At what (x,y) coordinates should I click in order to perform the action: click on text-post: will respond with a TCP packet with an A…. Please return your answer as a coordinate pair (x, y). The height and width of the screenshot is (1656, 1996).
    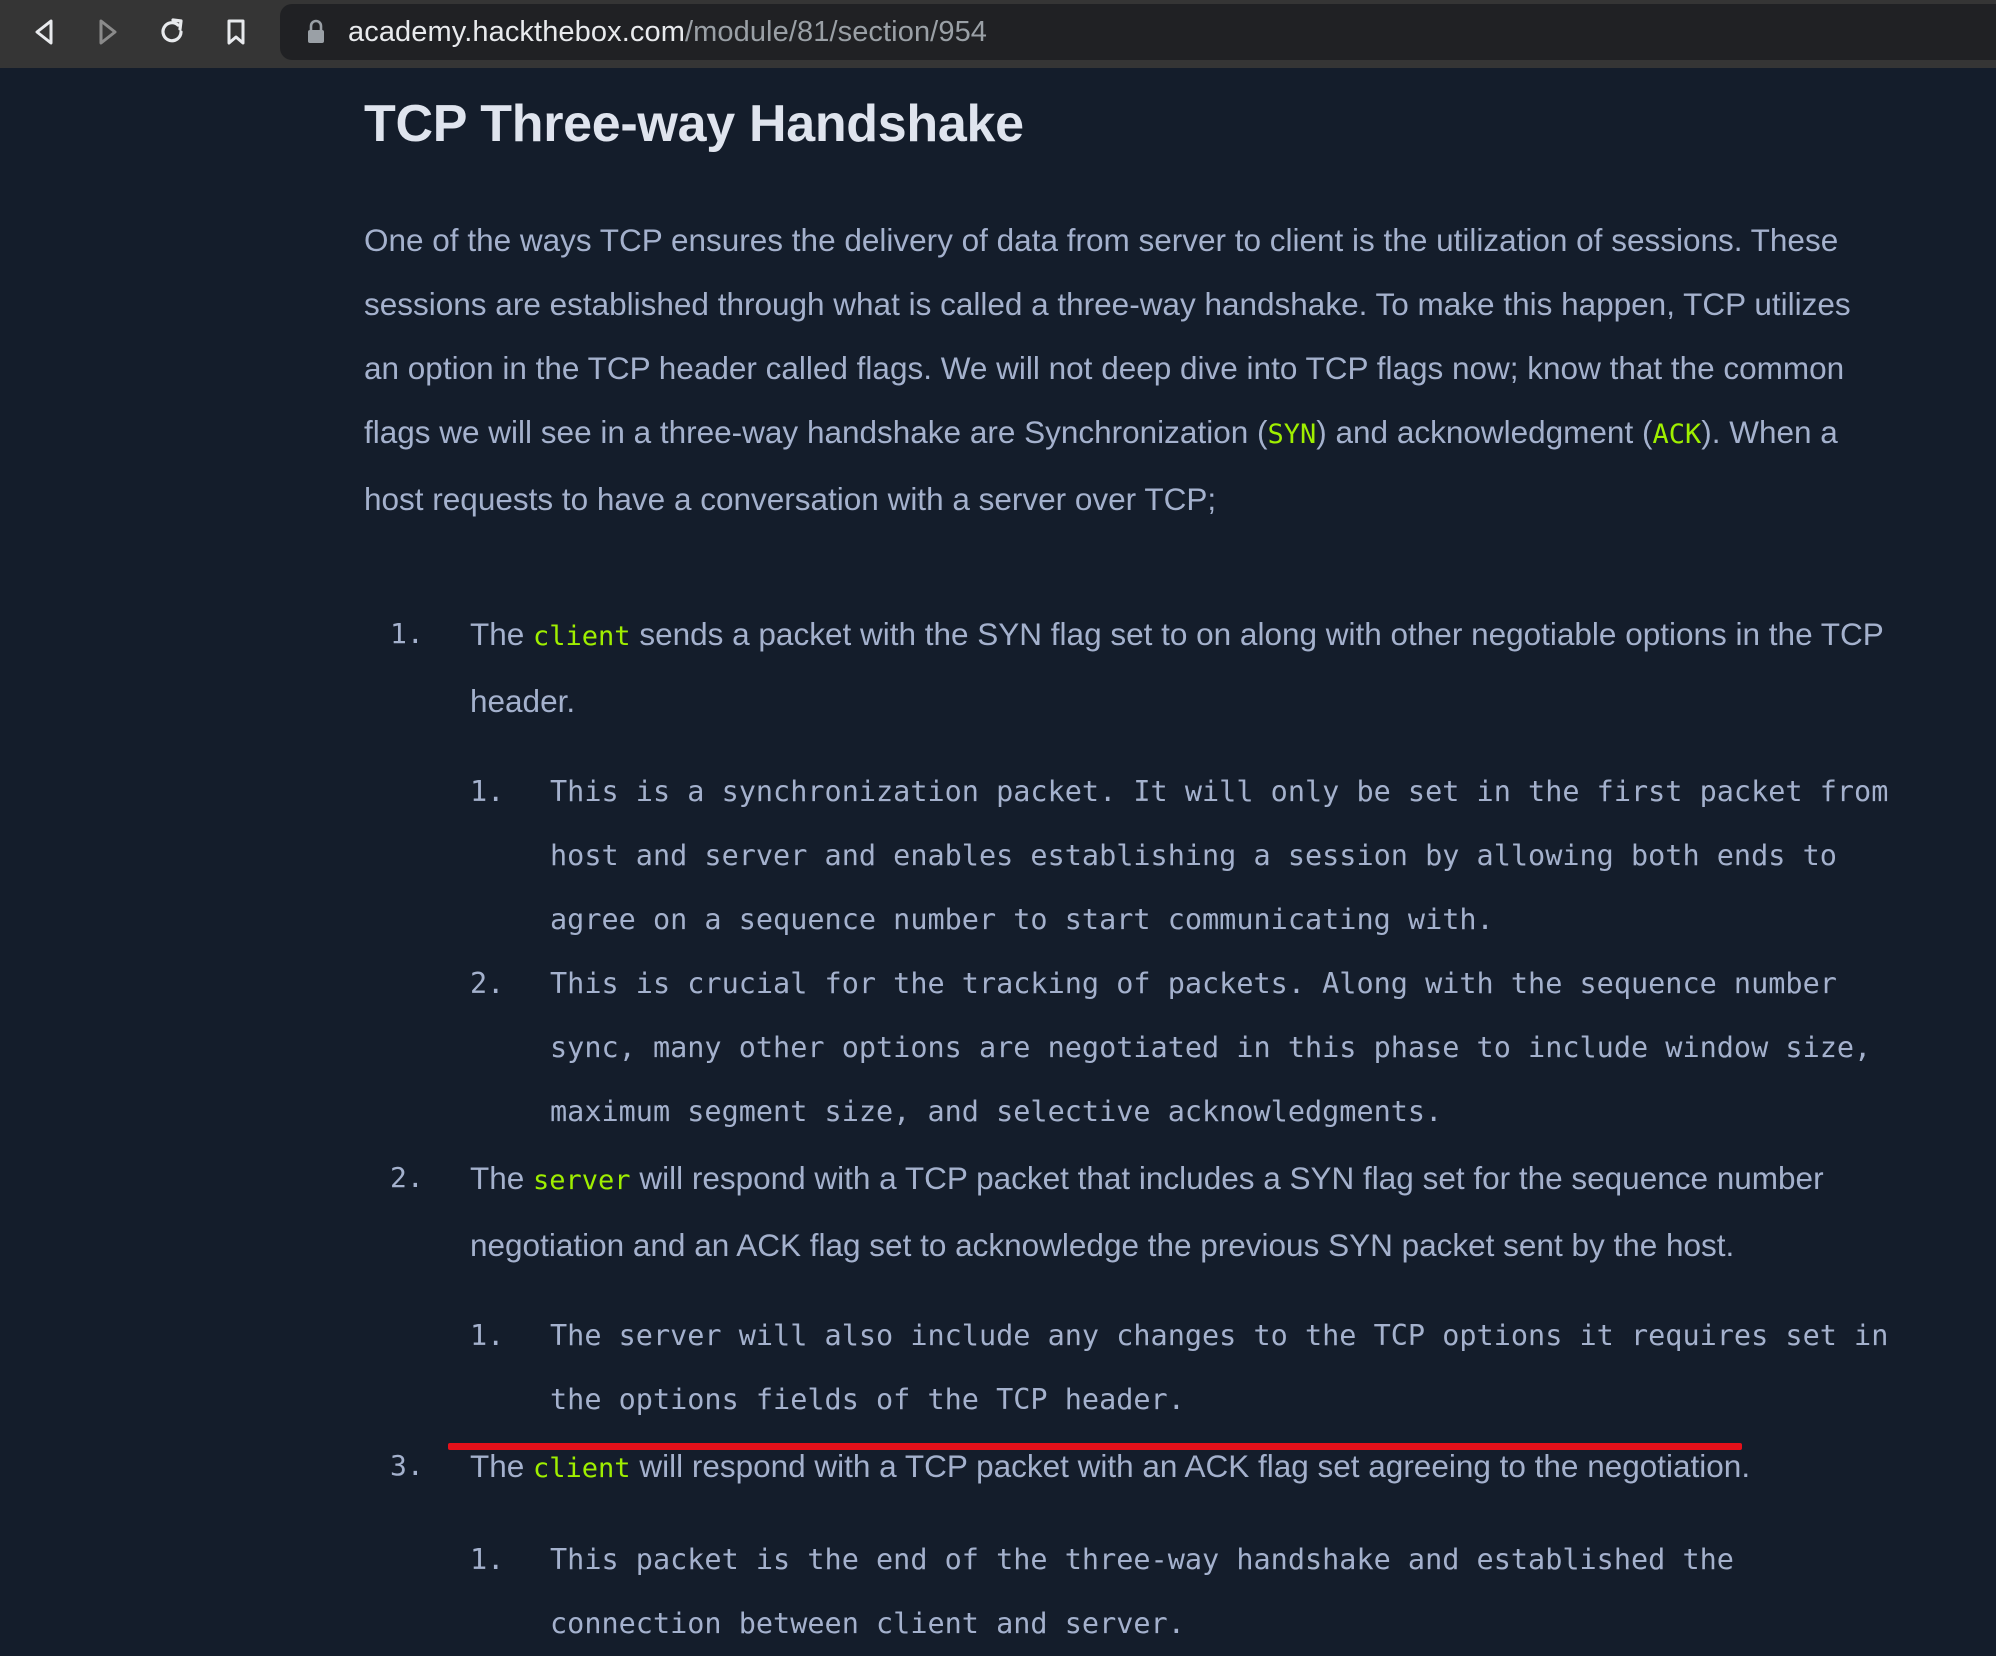
    Looking at the image, I should click on (1190, 1466).